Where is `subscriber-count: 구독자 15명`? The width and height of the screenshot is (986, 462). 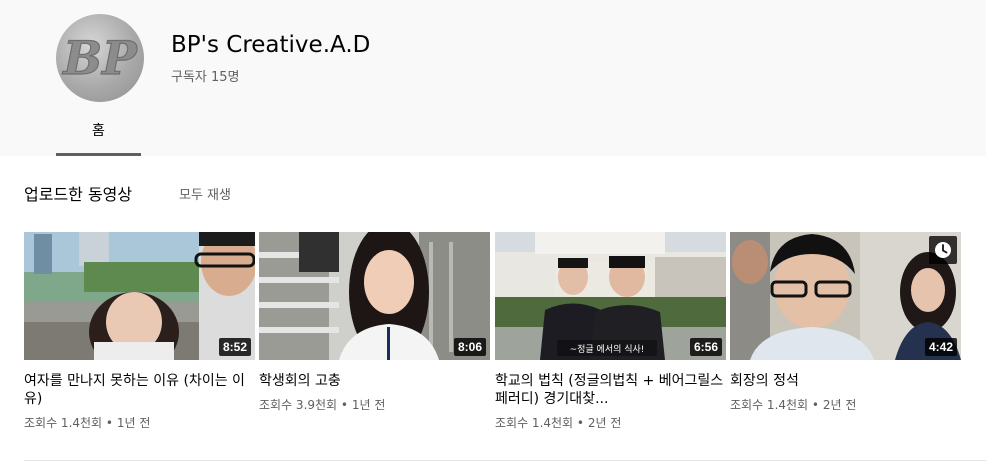 subscriber-count: 구독자 15명 is located at coordinates (205, 77).